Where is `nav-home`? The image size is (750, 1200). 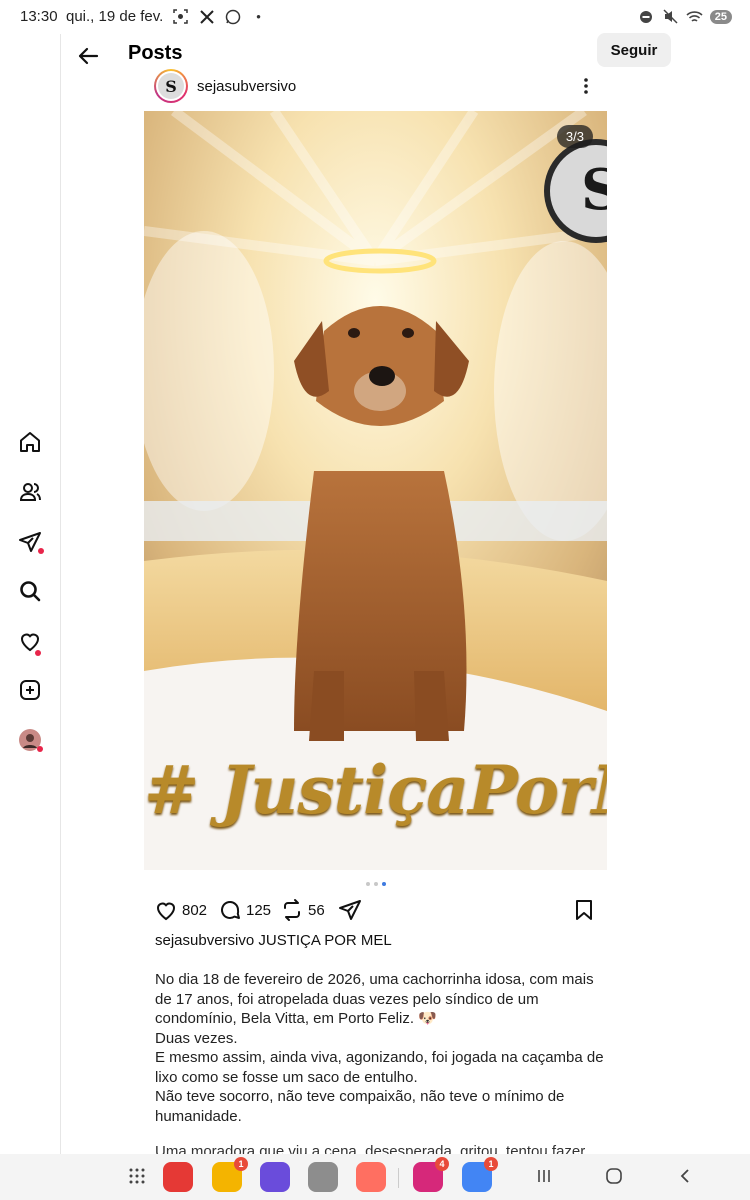 nav-home is located at coordinates (30, 442).